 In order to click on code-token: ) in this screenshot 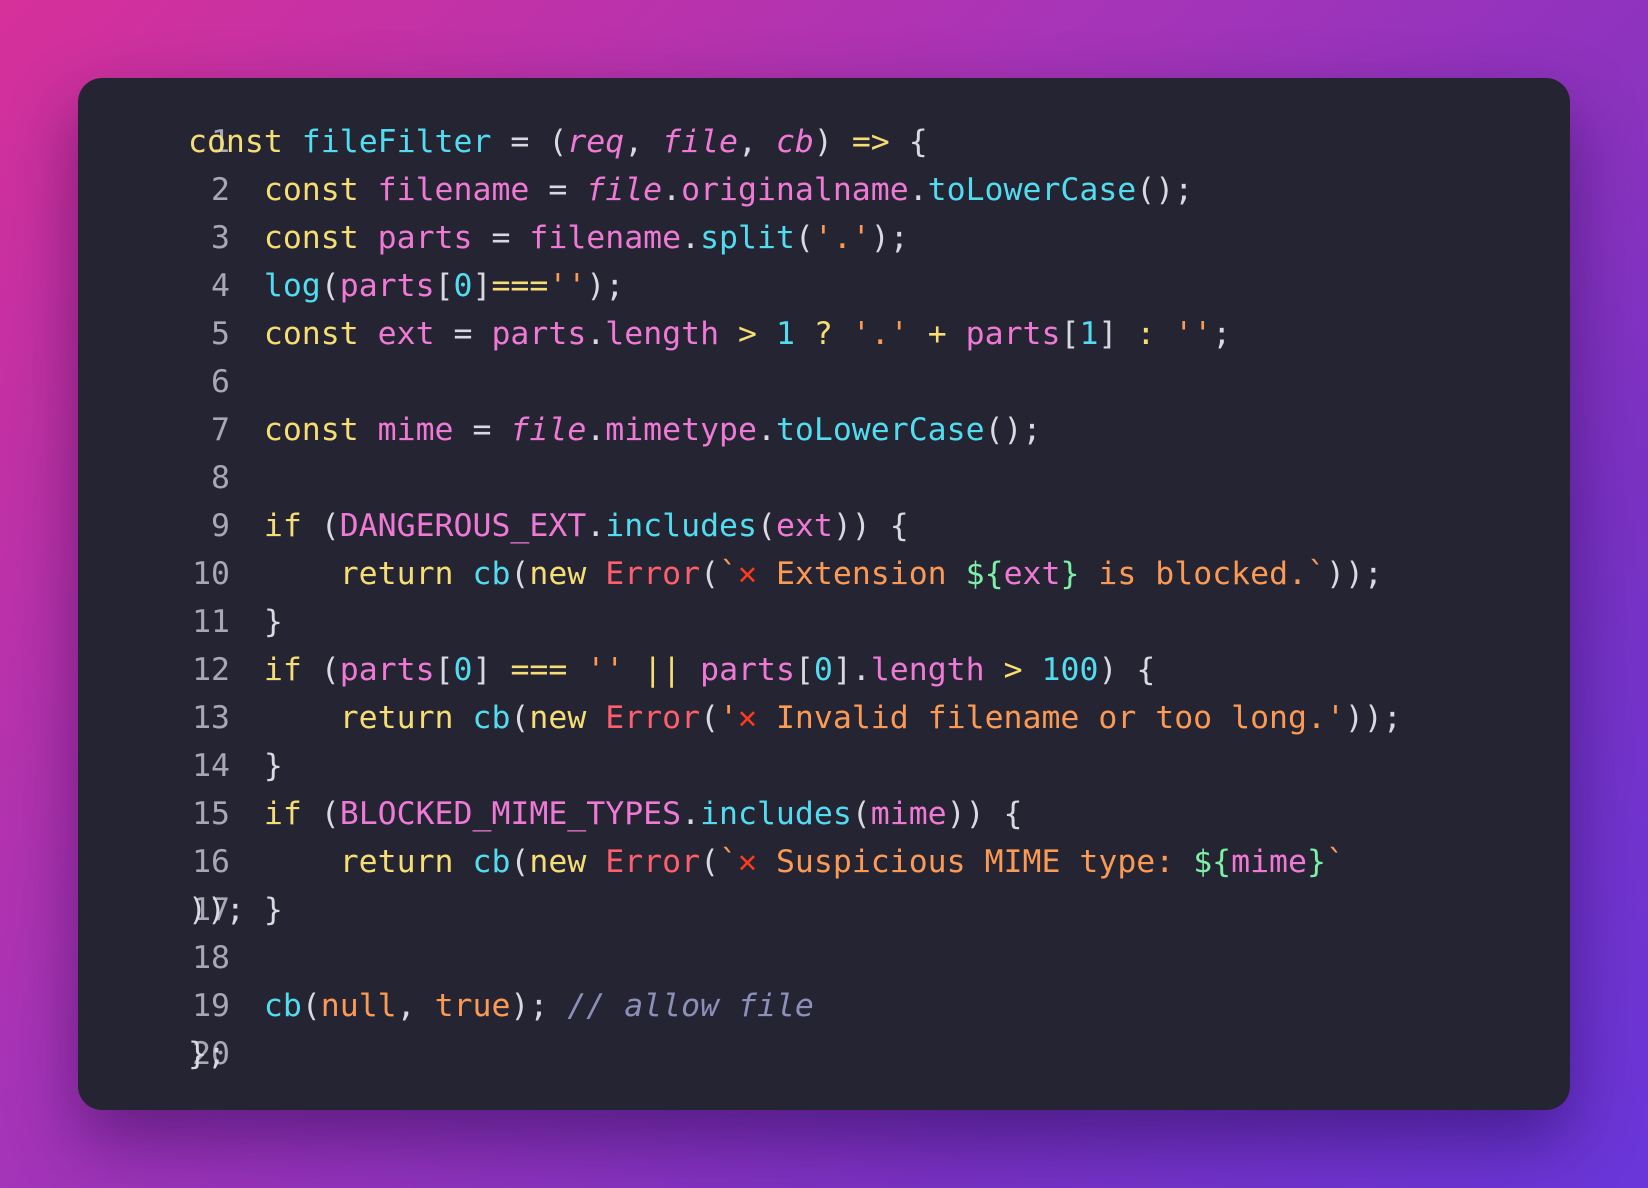, I will do `click(832, 142)`.